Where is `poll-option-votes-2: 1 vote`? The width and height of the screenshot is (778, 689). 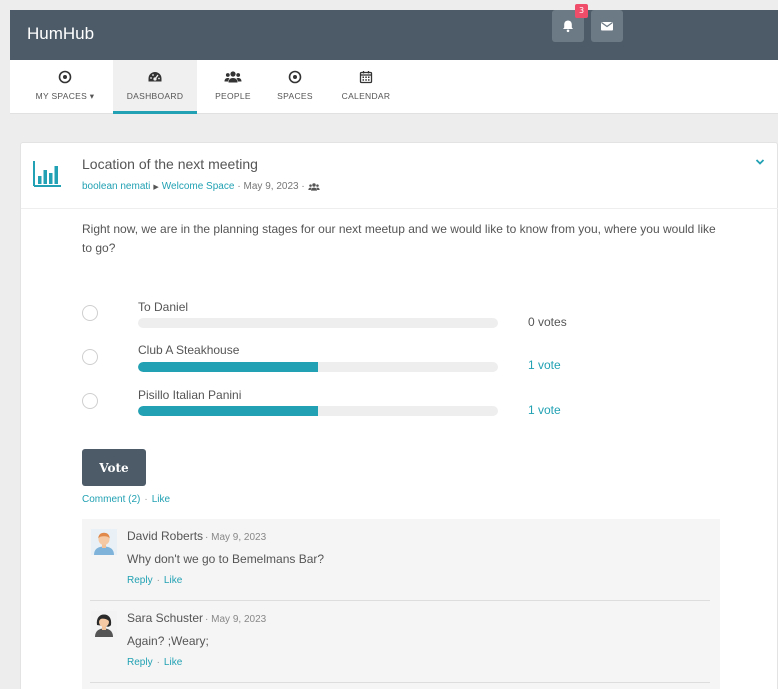
poll-option-votes-2: 1 vote is located at coordinates (544, 365).